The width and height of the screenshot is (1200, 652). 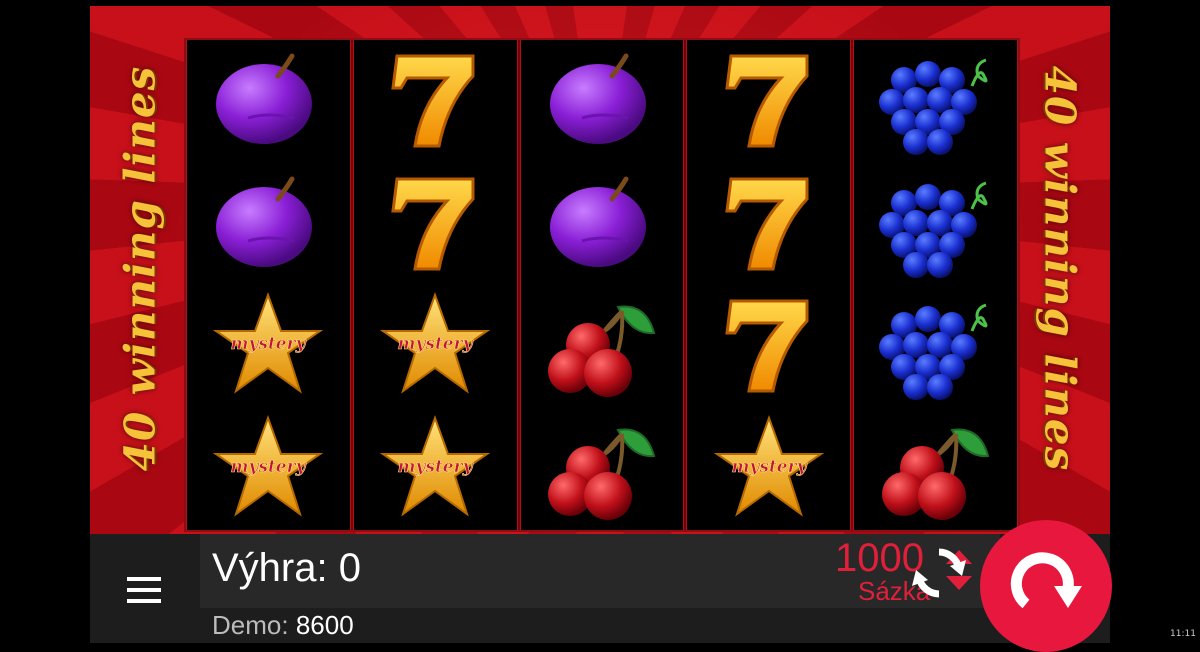 I want to click on status-bar-time: 11:11, so click(x=1183, y=634).